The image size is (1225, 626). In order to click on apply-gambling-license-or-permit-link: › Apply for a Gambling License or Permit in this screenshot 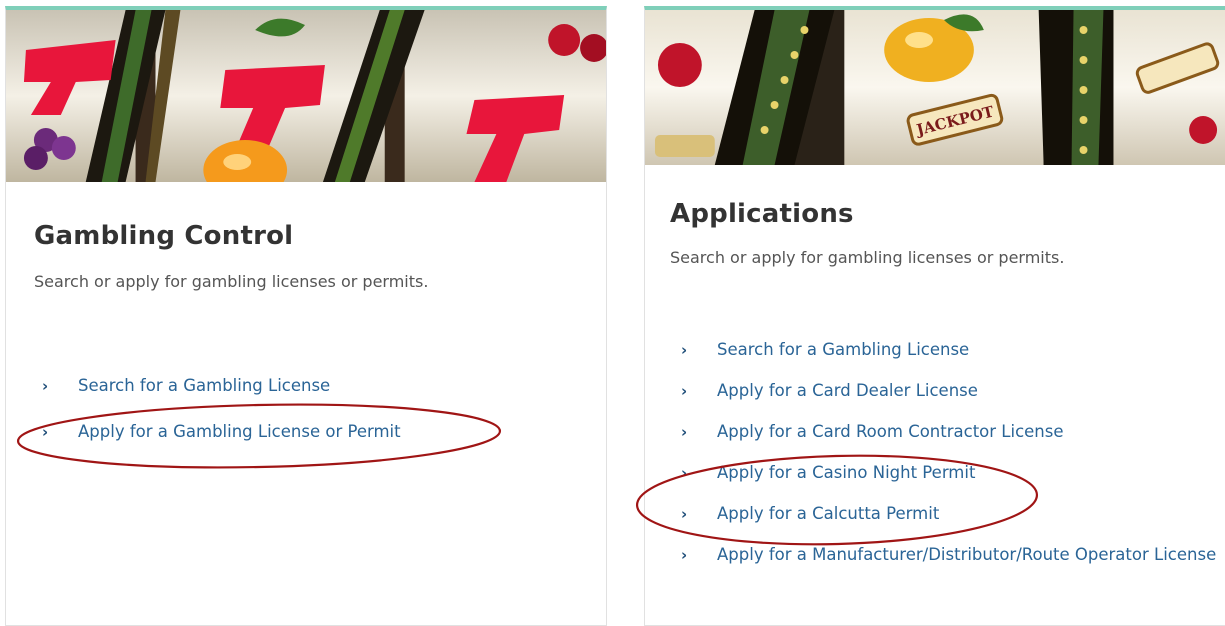, I will do `click(312, 443)`.